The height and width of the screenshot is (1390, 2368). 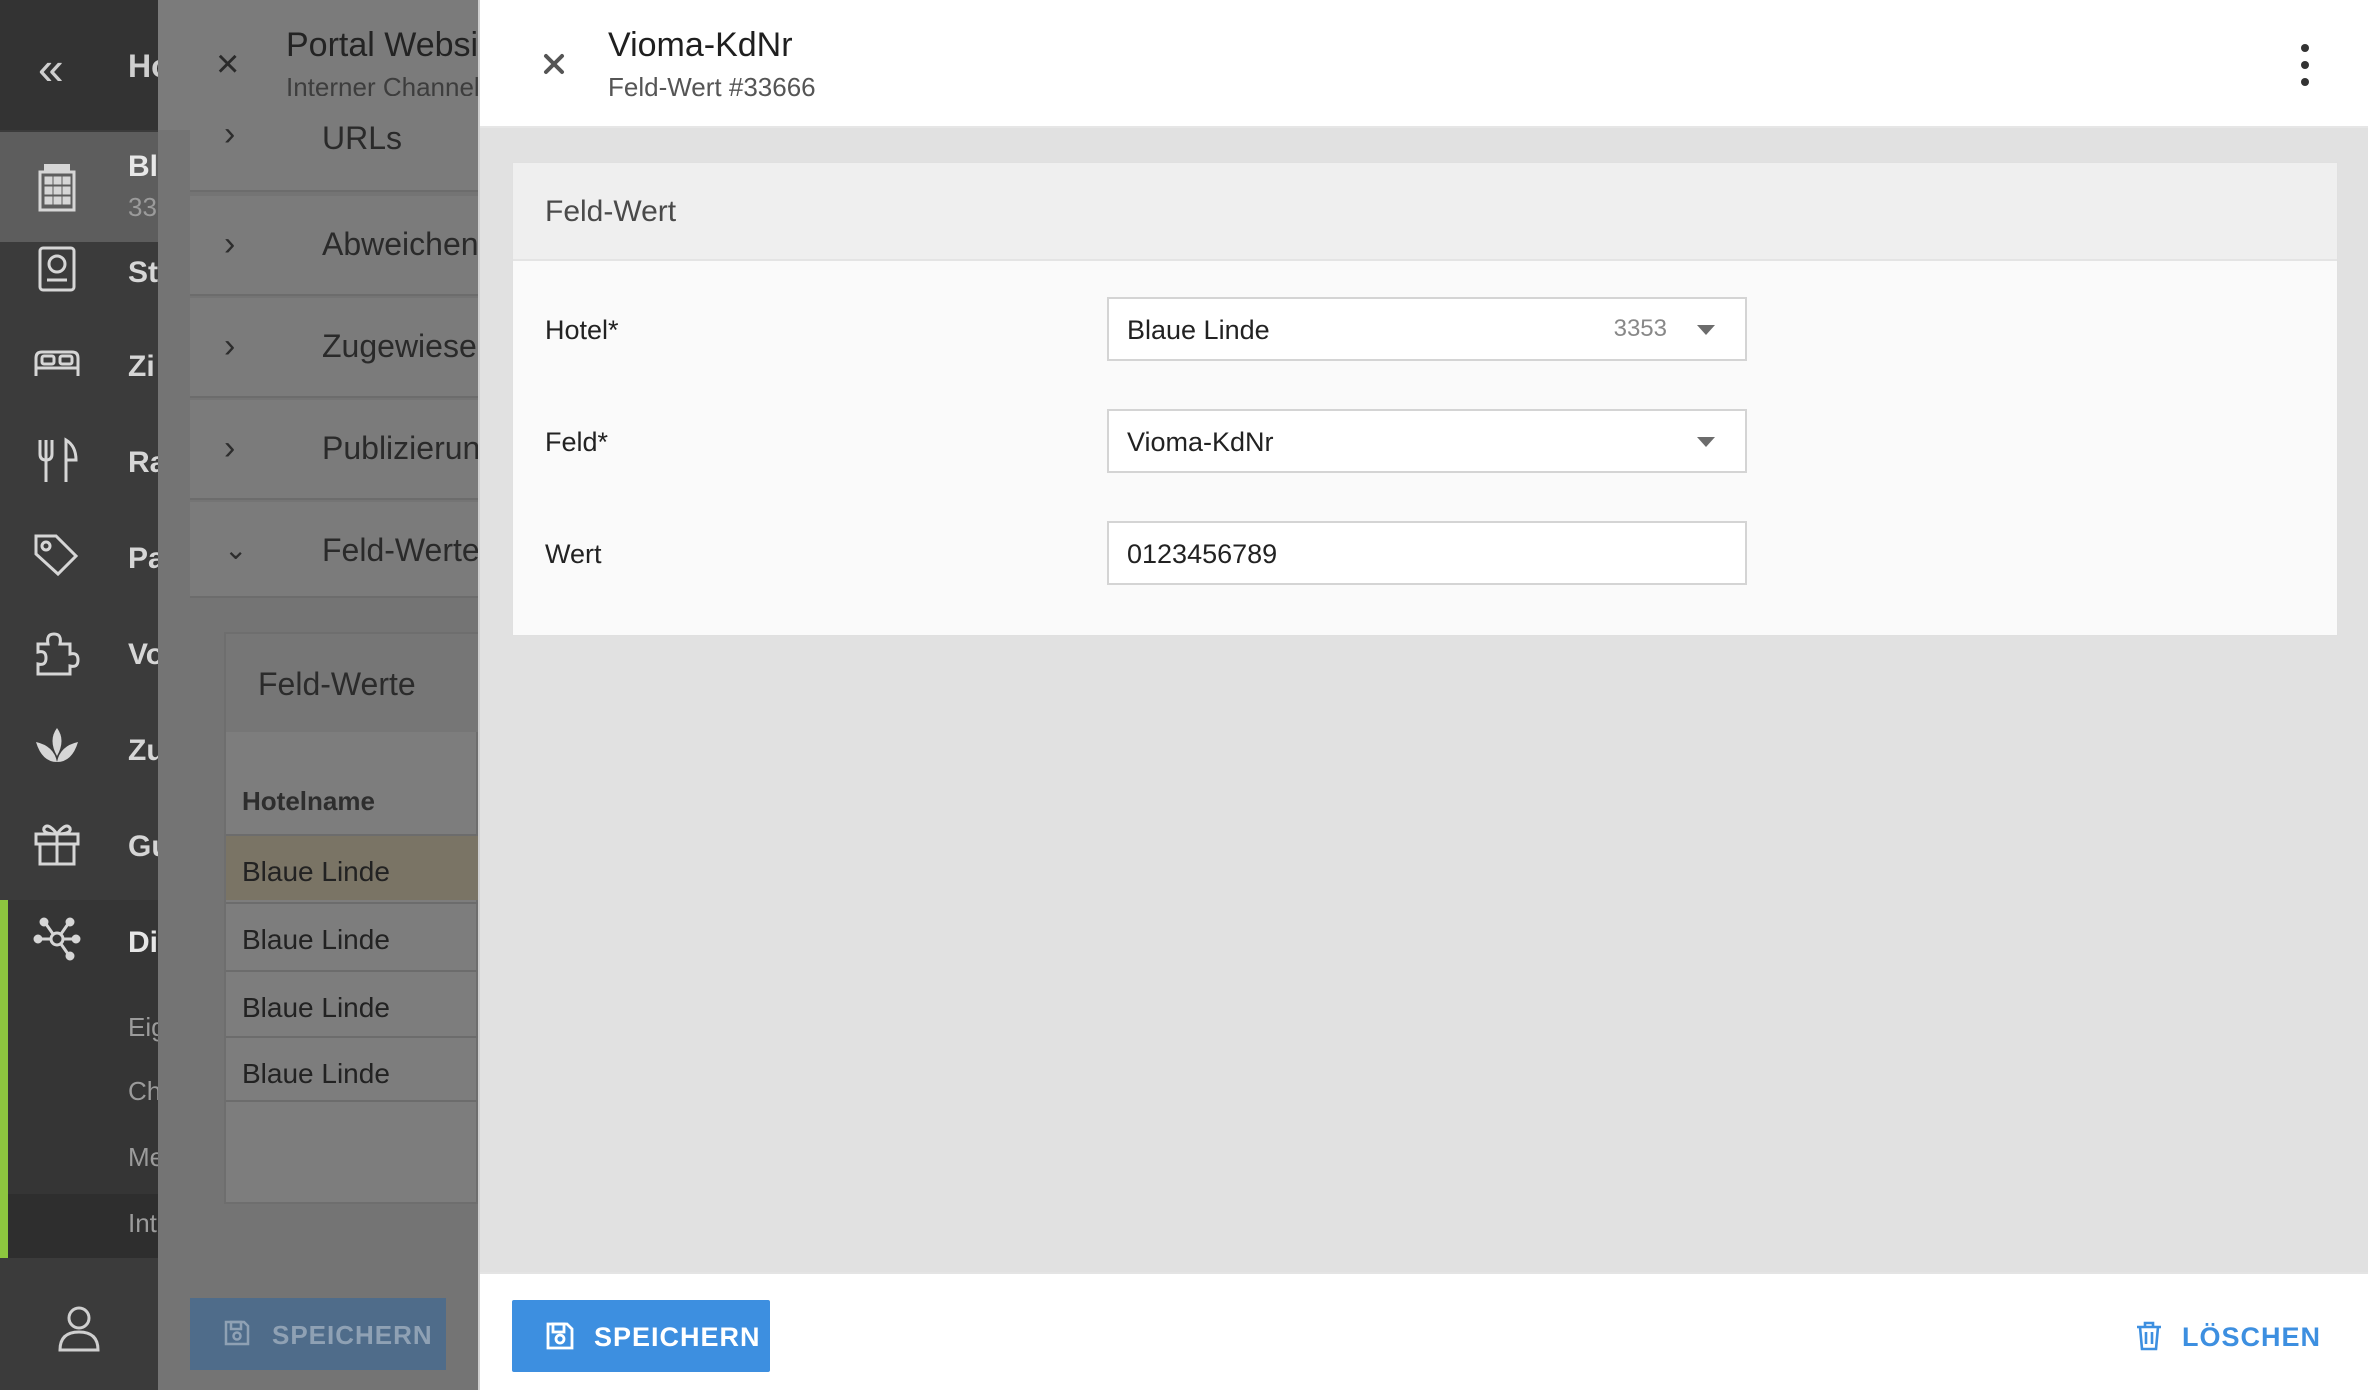 I want to click on accordion-abweichende: › Abweichende, so click(x=352, y=246).